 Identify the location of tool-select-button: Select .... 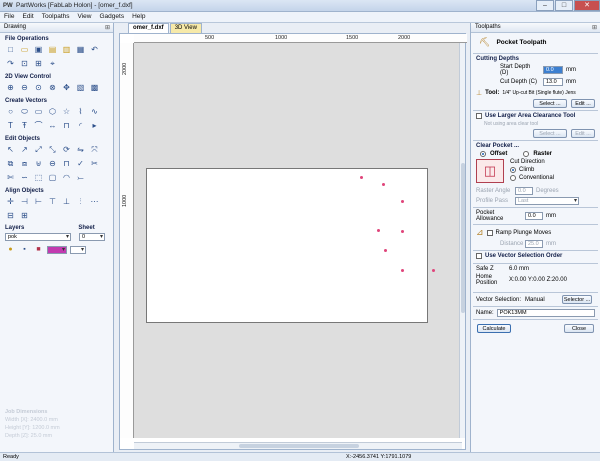
(550, 103).